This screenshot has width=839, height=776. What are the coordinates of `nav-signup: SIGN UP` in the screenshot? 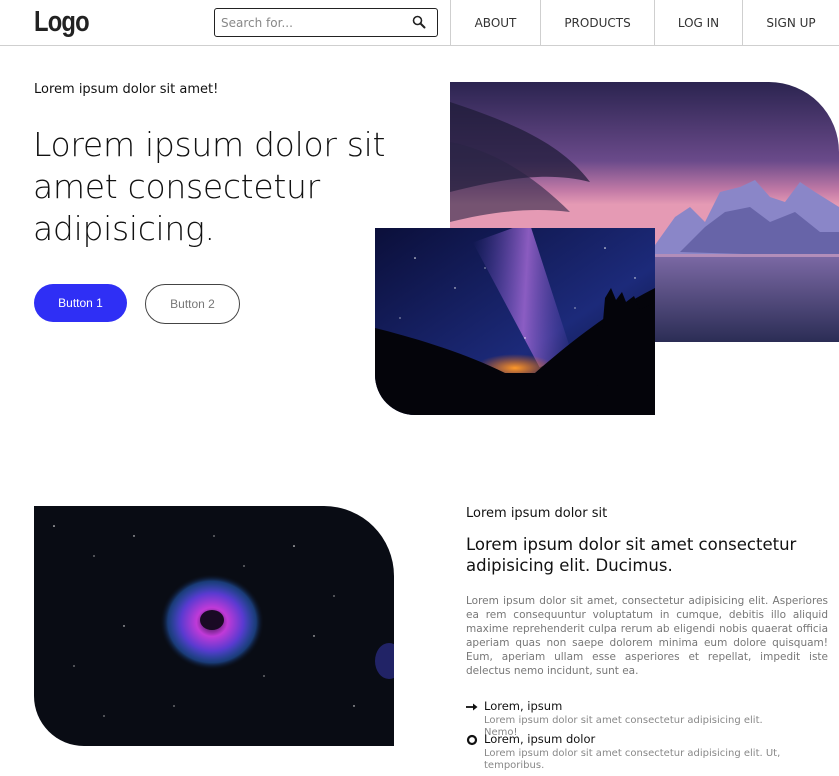 It's located at (790, 23).